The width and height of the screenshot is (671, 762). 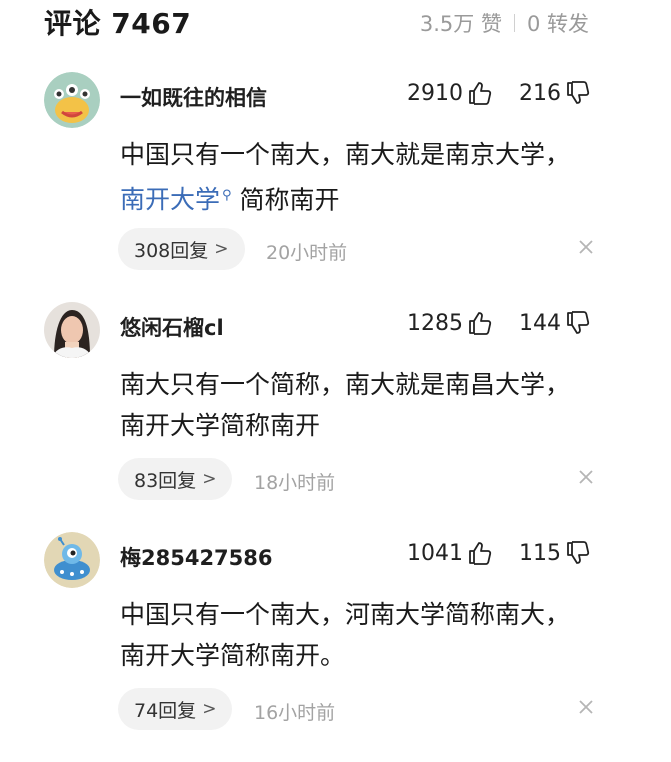 I want to click on vote-bar: 2910 216, so click(x=499, y=93).